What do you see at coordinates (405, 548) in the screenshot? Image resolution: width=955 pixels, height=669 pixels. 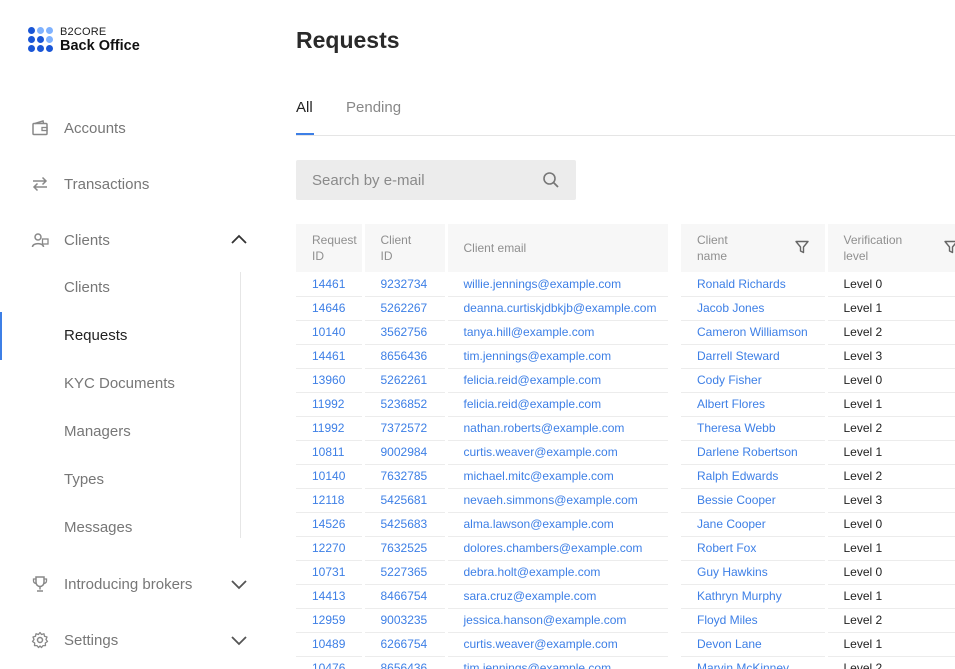 I see `client-id-cell: 7632525` at bounding box center [405, 548].